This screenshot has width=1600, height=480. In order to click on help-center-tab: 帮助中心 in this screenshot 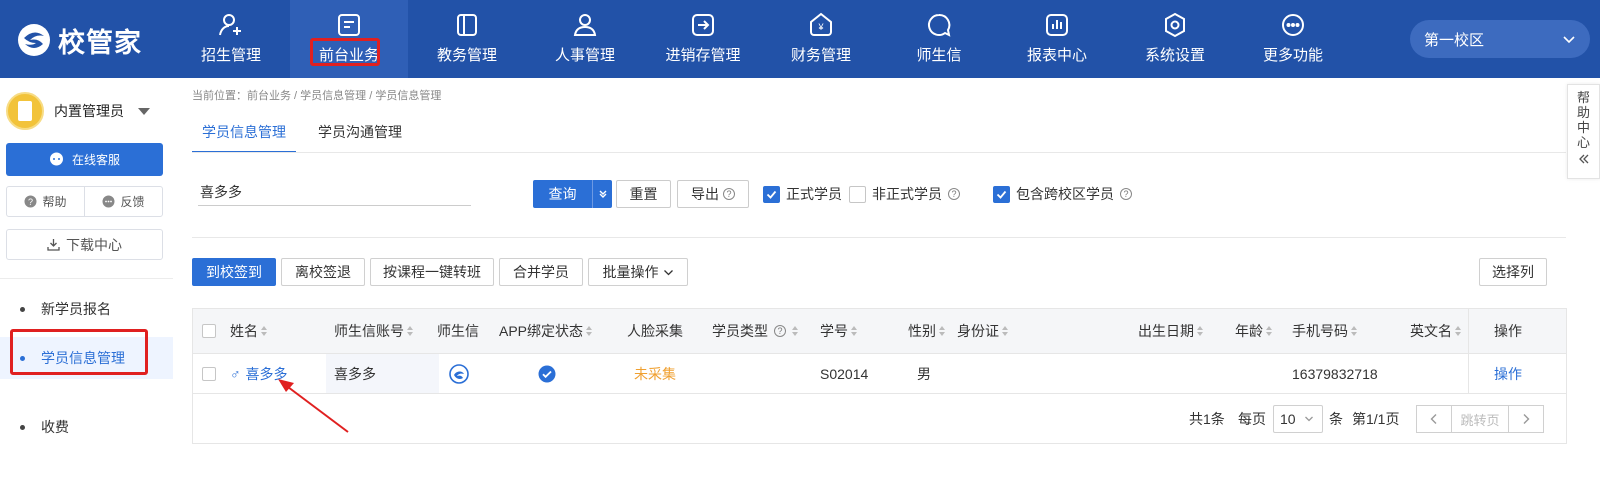, I will do `click(1583, 131)`.